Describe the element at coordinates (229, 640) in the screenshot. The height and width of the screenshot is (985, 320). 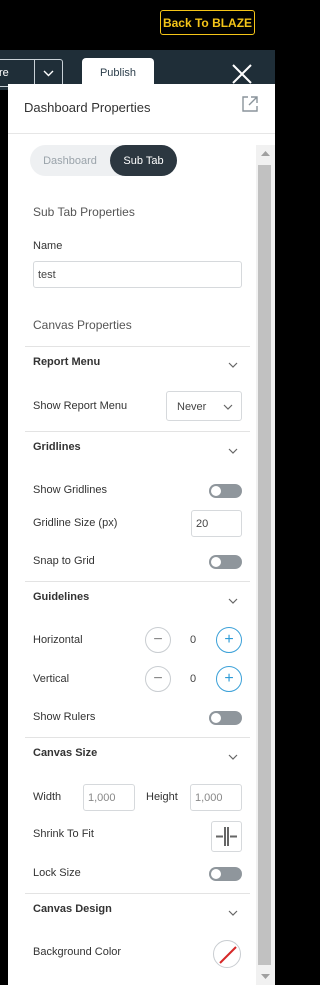
I see `horizontal-increment-button: +` at that location.